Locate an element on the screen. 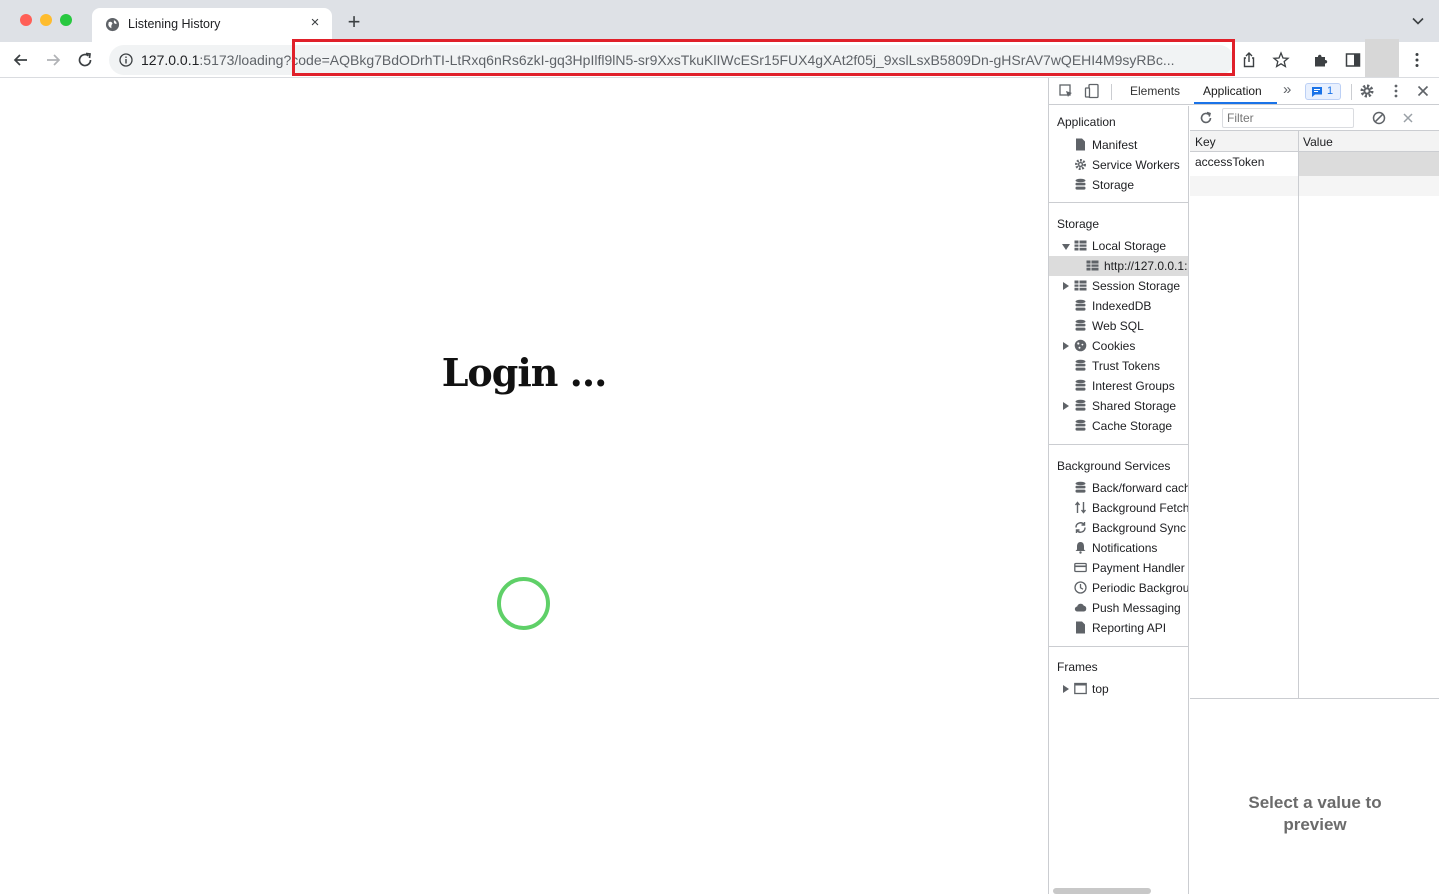  sidebar-item-back-forward-cache: Back/forward cache is located at coordinates (1118, 488).